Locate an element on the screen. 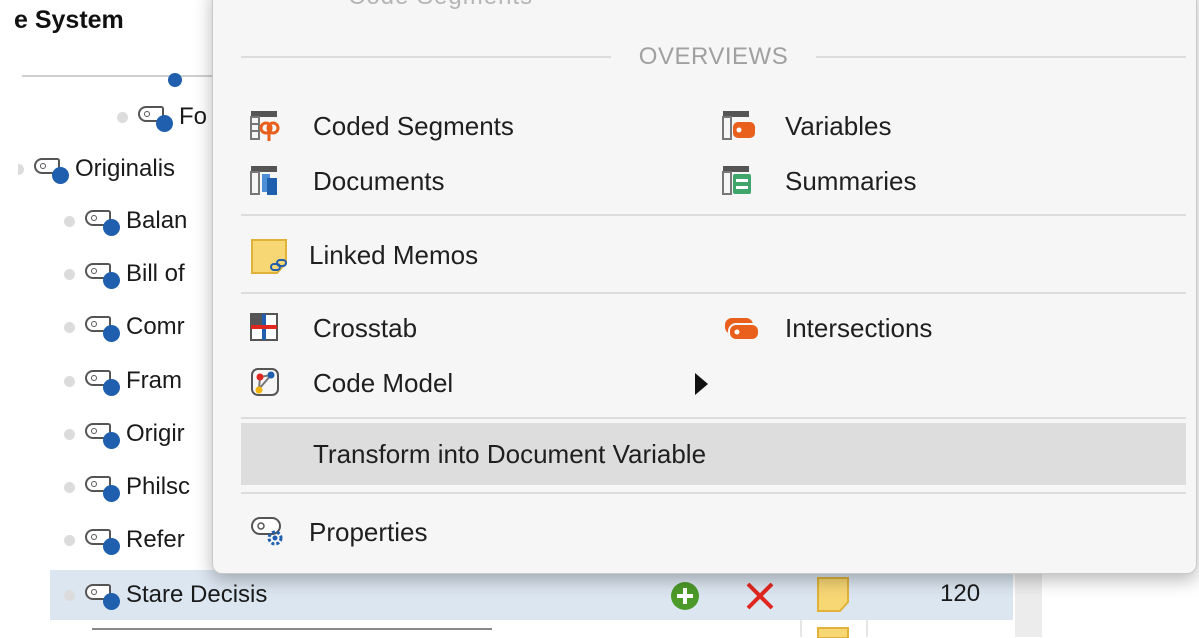  code-model-icon is located at coordinates (272, 383).